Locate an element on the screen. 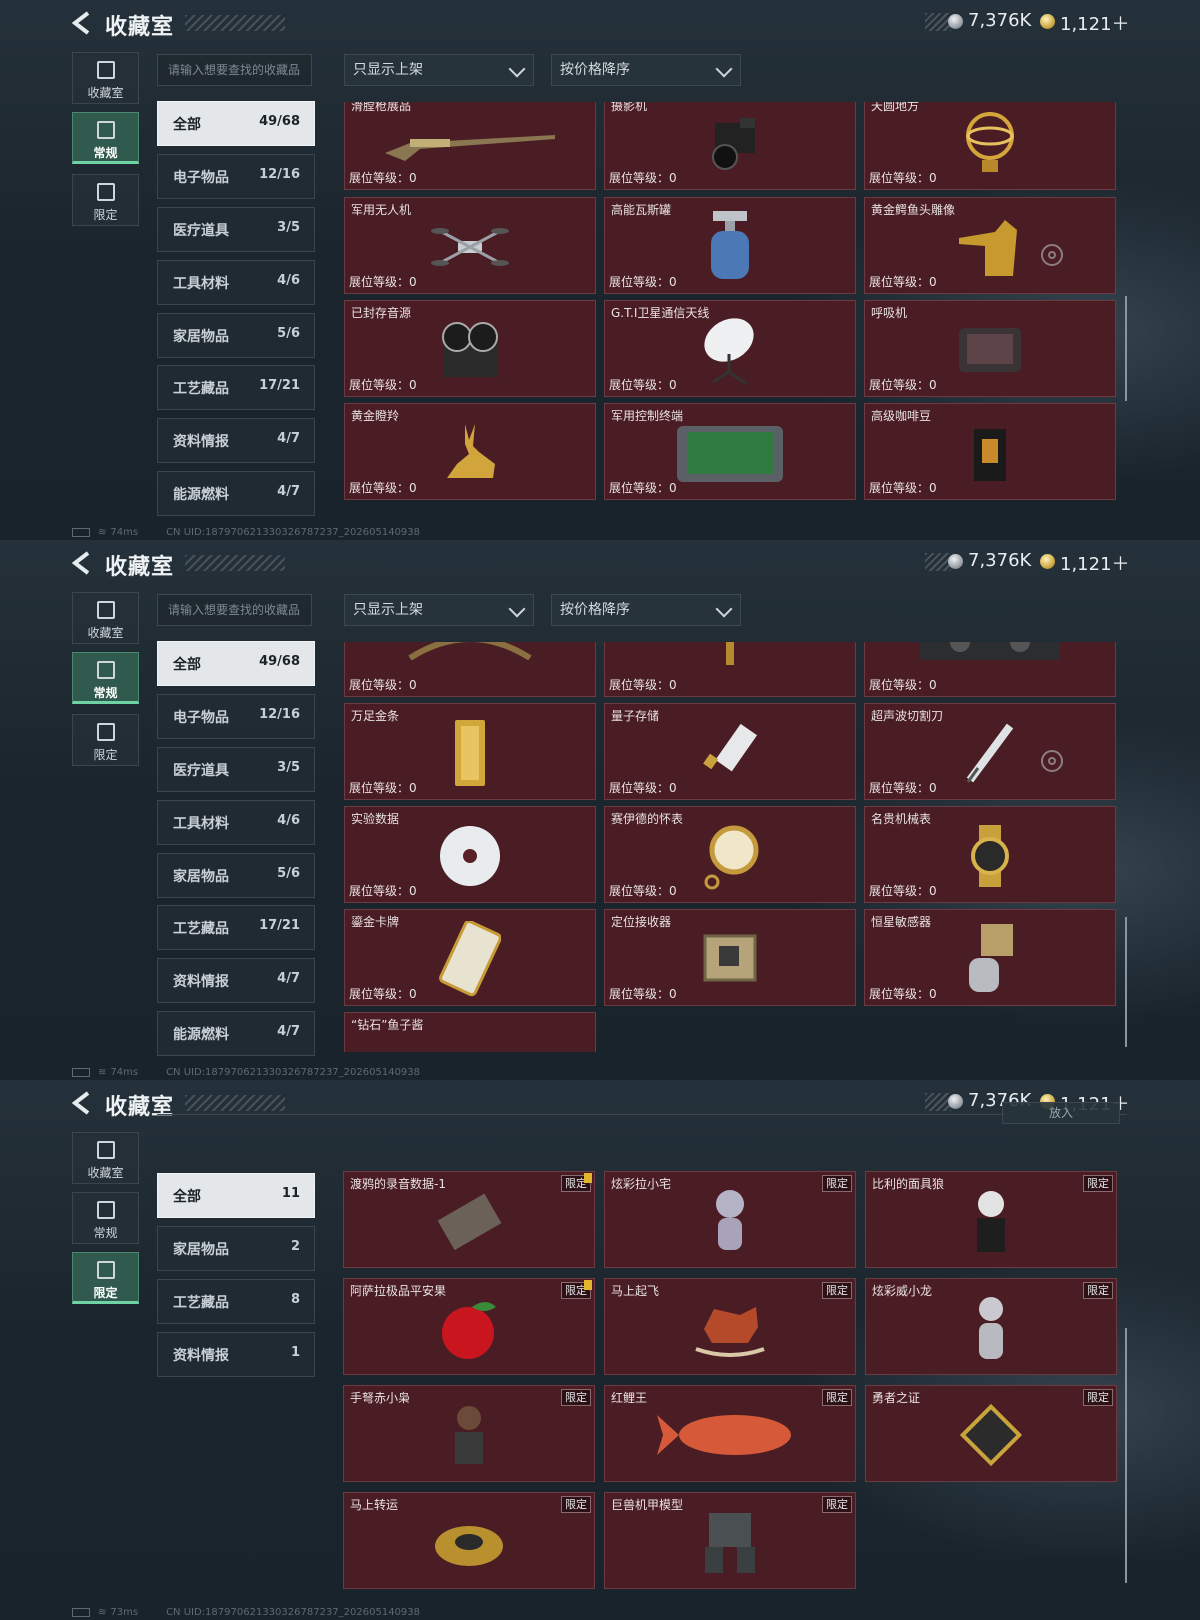  item-card: 高级咖啡豆 展位等级：0 is located at coordinates (990, 451).